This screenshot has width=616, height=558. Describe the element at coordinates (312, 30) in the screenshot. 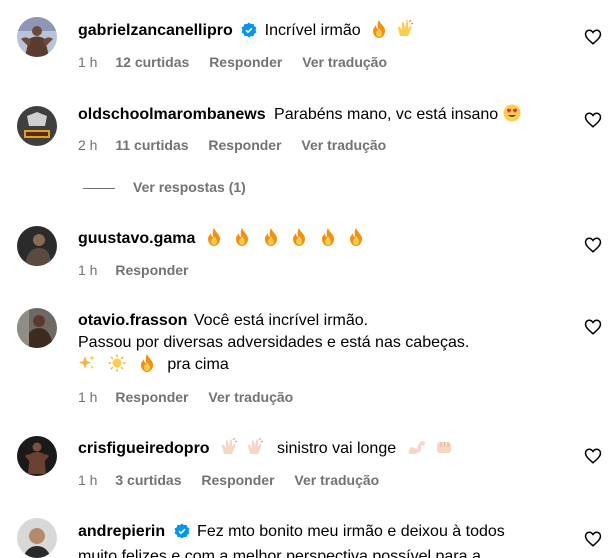

I see `comment-text: Incrível irmão` at that location.